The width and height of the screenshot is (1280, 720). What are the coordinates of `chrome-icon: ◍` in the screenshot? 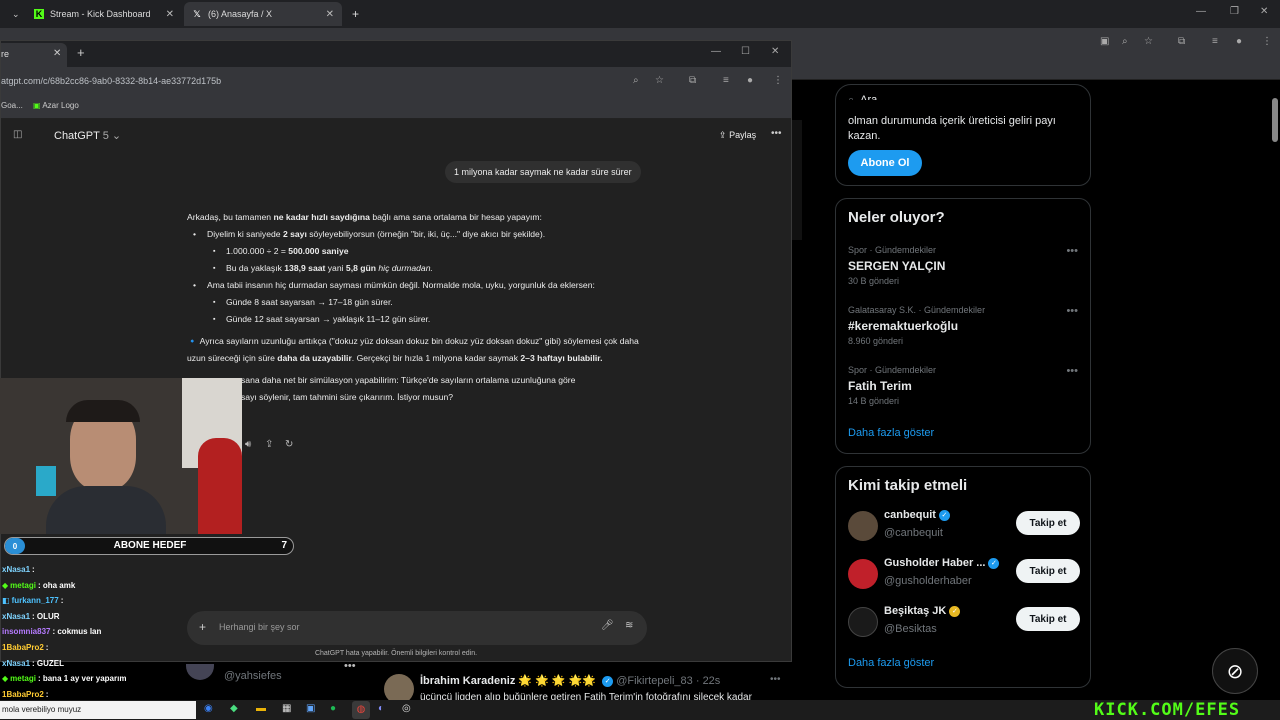 It's located at (361, 710).